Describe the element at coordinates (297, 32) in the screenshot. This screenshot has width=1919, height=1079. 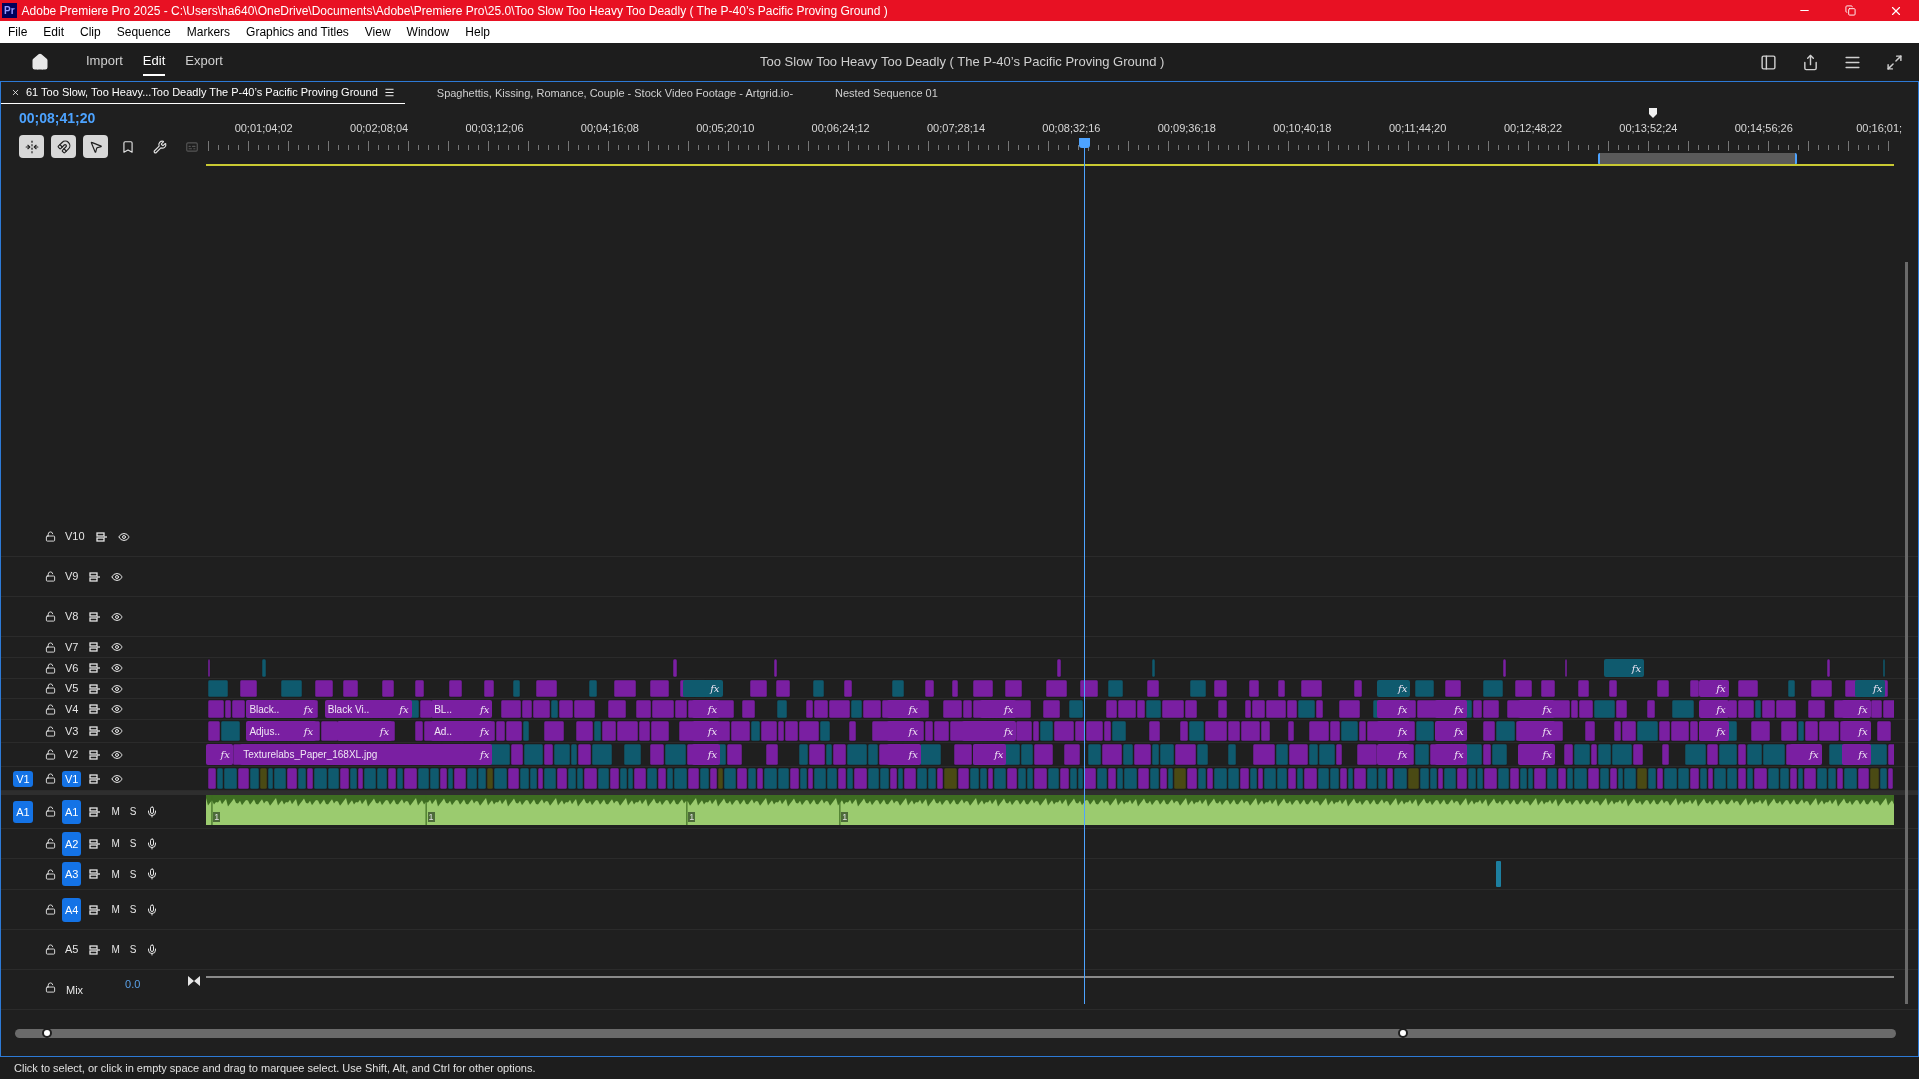
I see `menu-item: Graphics and Titles` at that location.